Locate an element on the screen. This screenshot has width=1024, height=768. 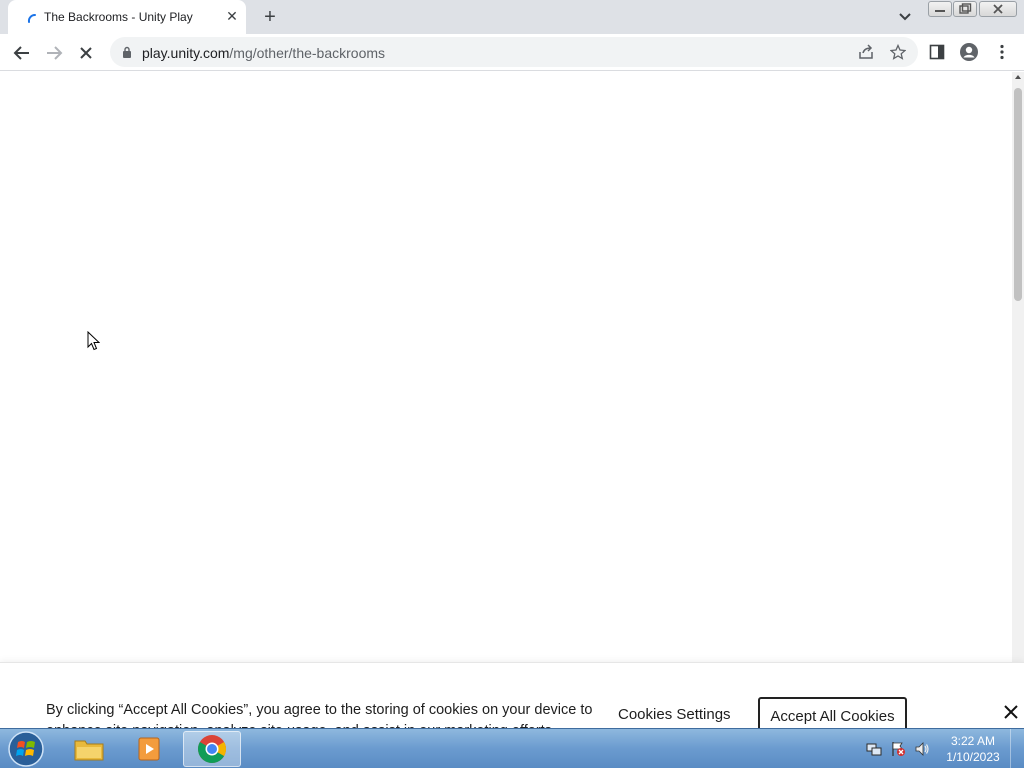
windows-start-icon is located at coordinates (26, 749).